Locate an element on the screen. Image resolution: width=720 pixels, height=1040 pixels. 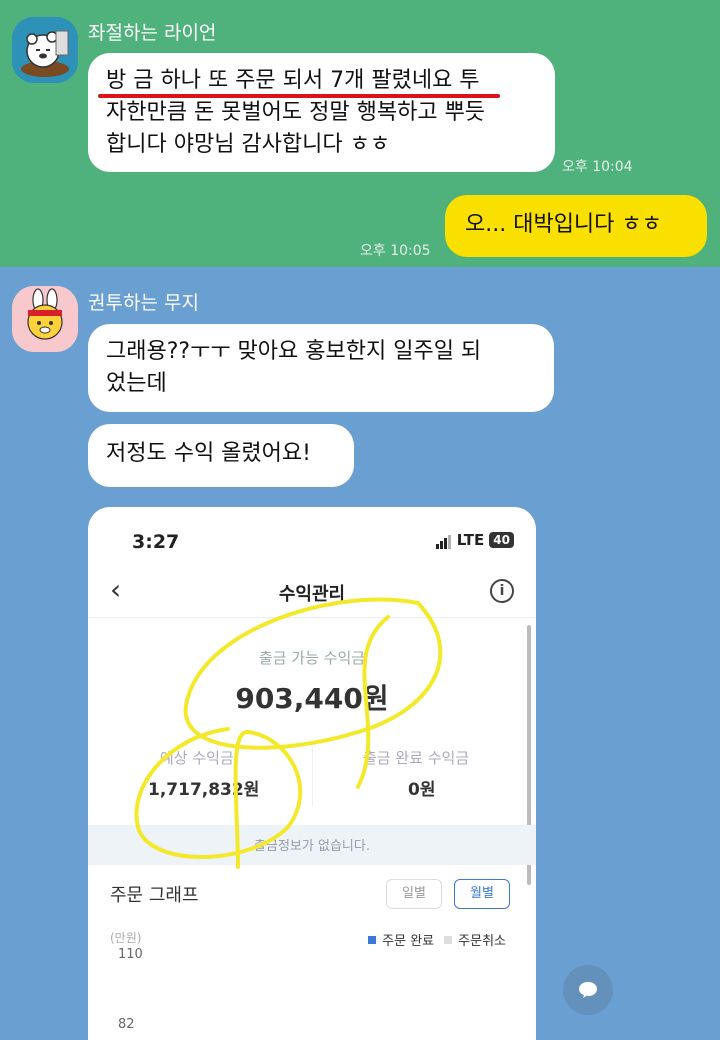
y-tick-label: 82 is located at coordinates (126, 1024).